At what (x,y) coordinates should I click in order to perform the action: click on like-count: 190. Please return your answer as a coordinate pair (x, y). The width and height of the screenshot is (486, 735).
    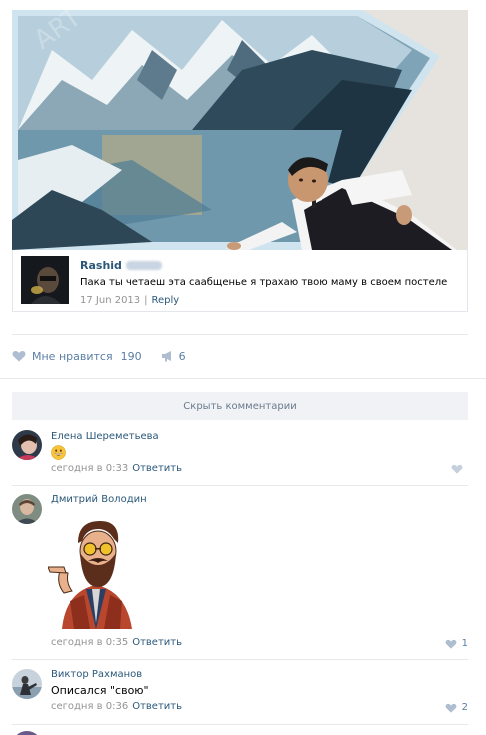
    Looking at the image, I should click on (131, 356).